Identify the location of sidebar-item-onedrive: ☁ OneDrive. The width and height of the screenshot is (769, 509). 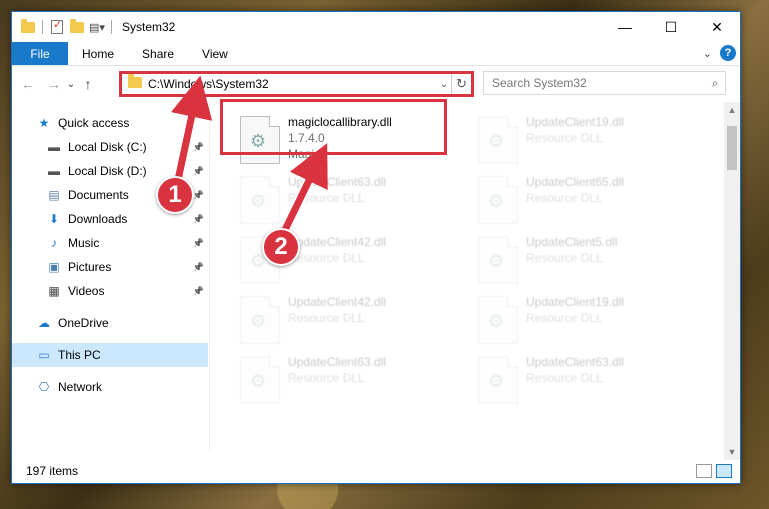
(110, 323).